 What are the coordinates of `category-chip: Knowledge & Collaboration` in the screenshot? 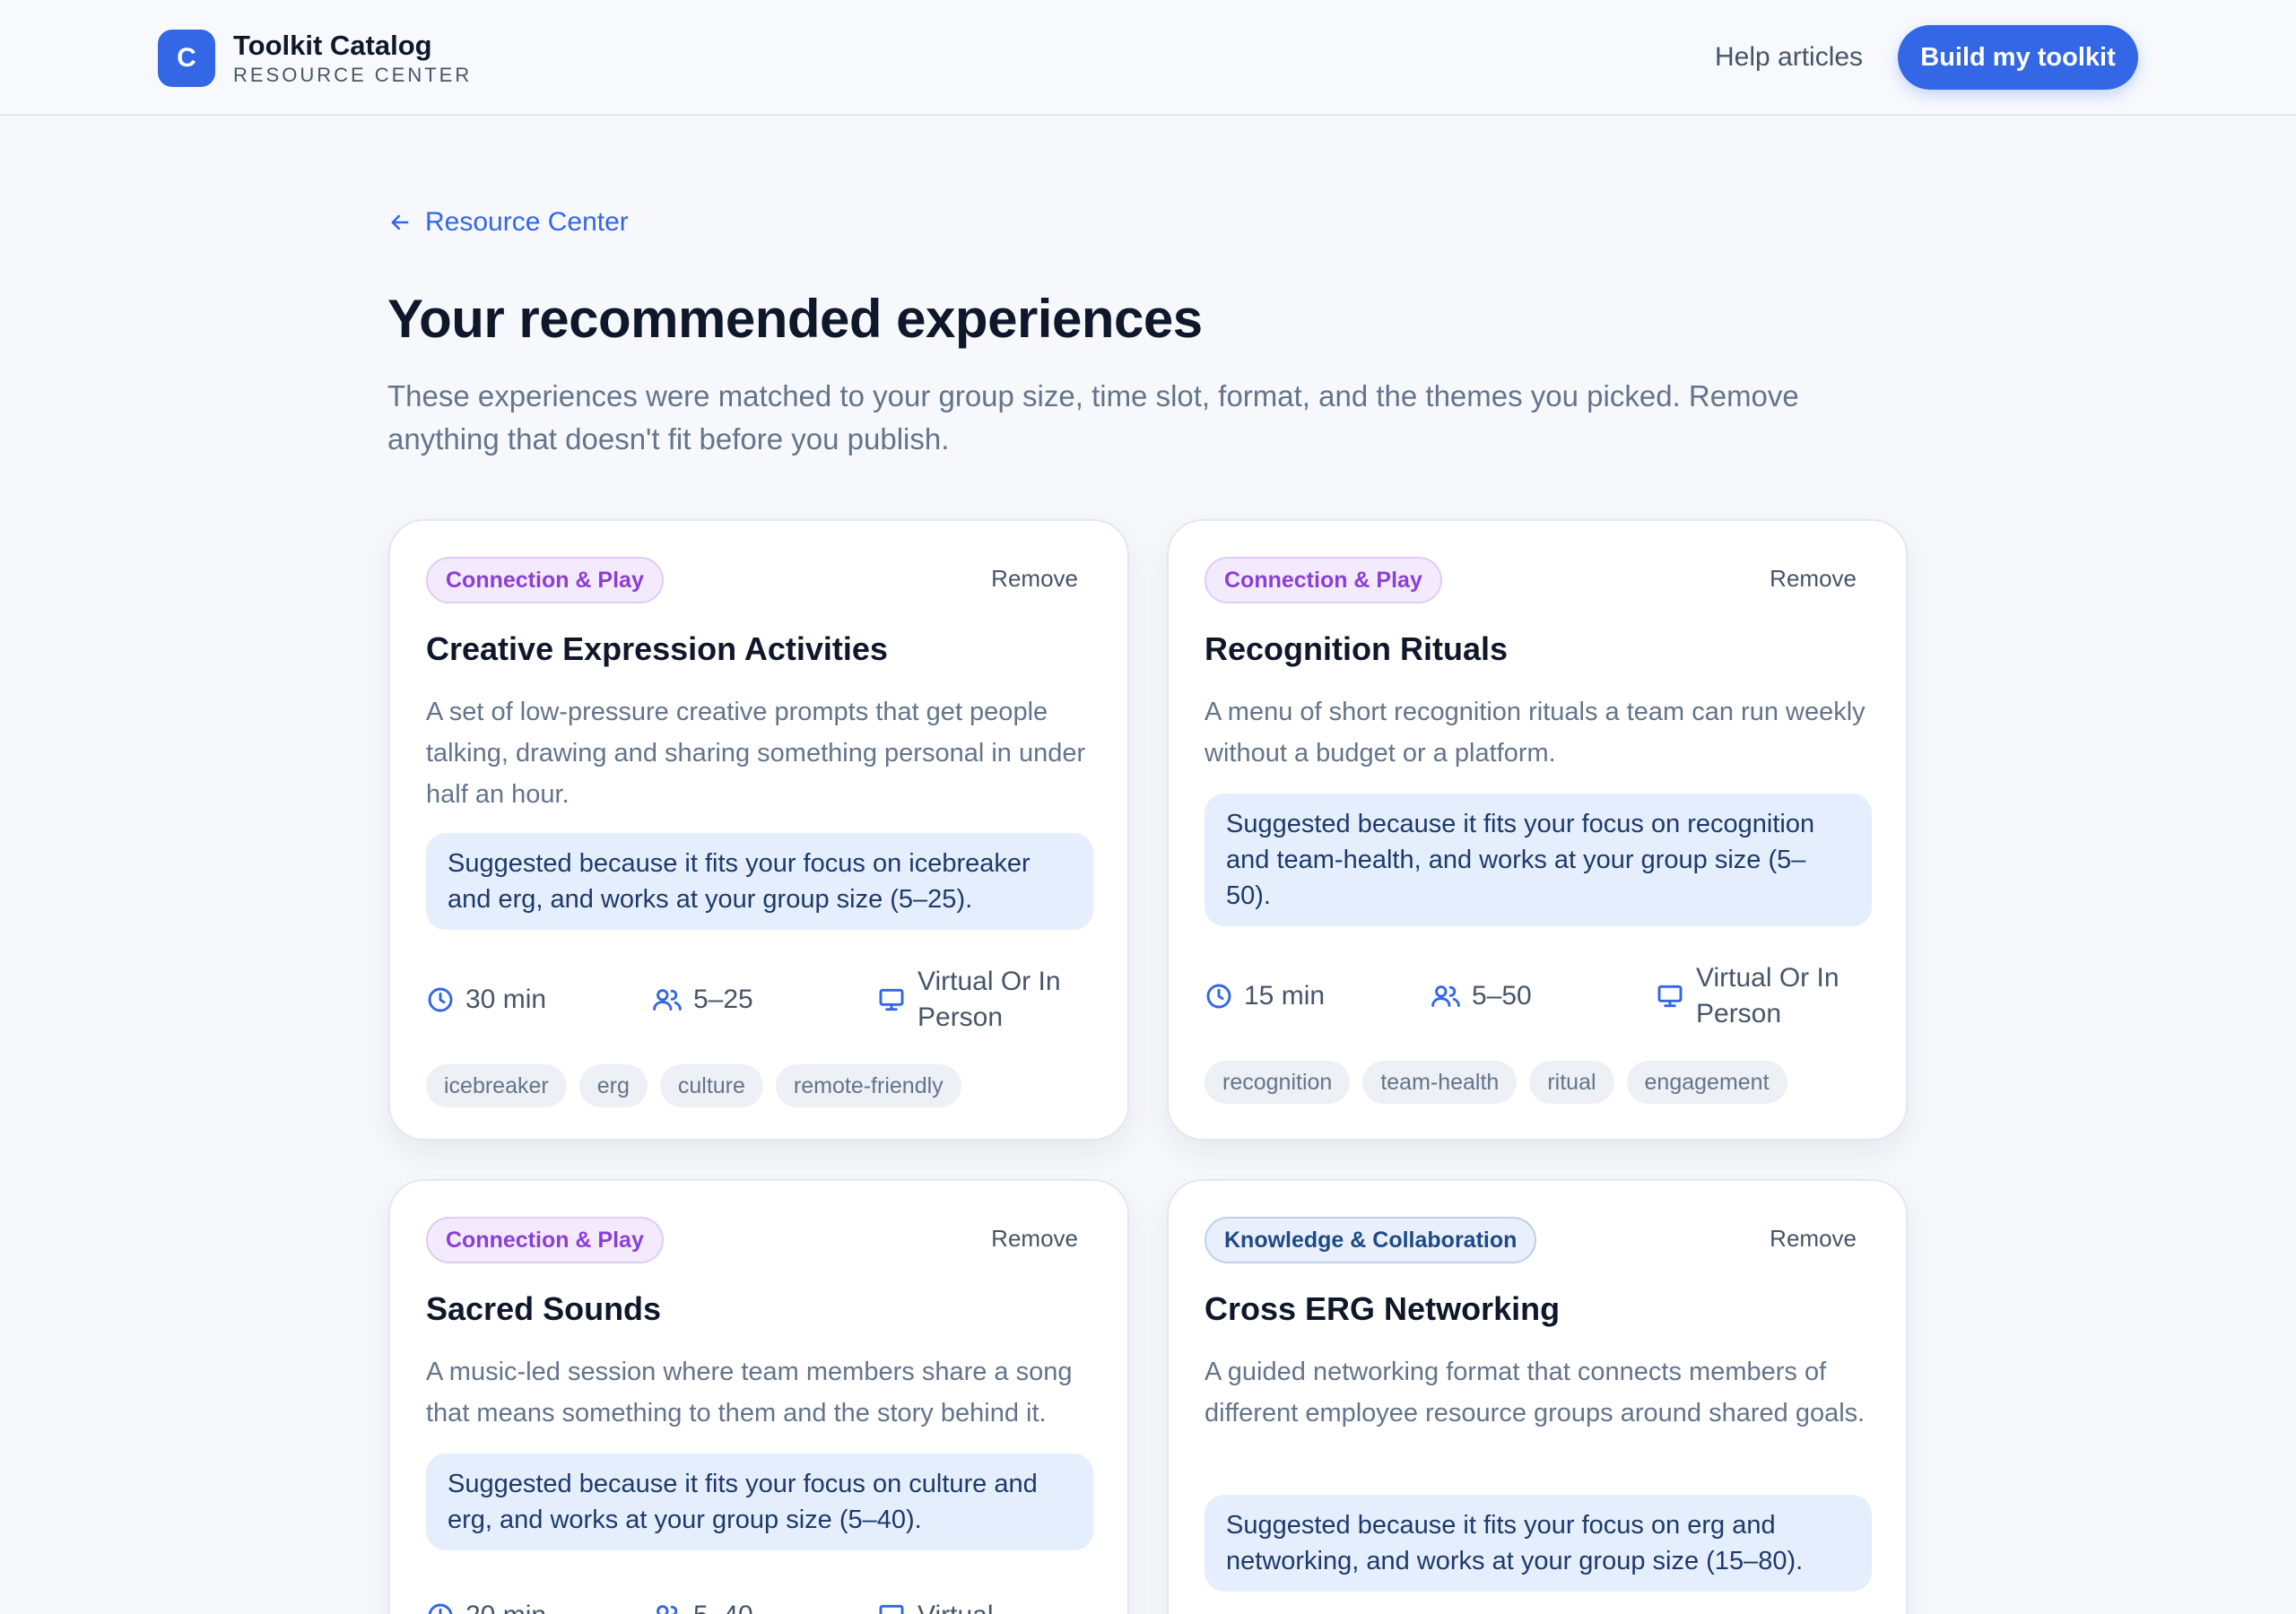 It's located at (1371, 1240).